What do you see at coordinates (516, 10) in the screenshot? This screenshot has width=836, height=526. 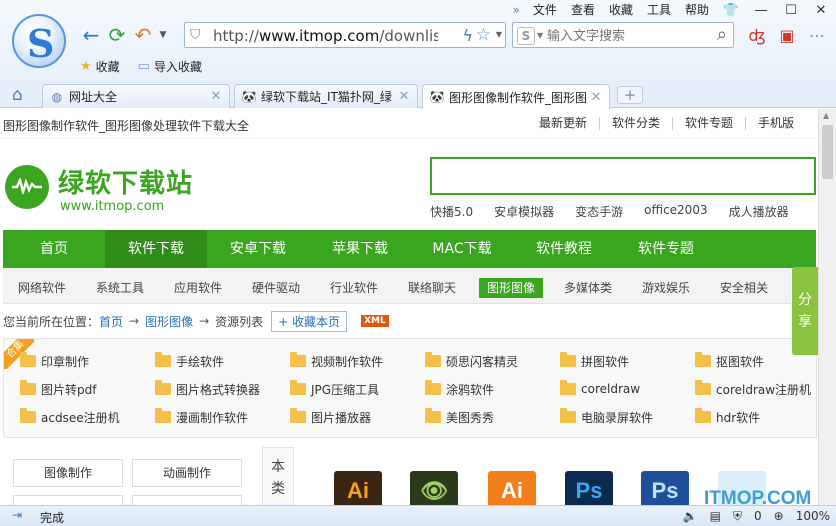 I see `double-chevron-icon: »` at bounding box center [516, 10].